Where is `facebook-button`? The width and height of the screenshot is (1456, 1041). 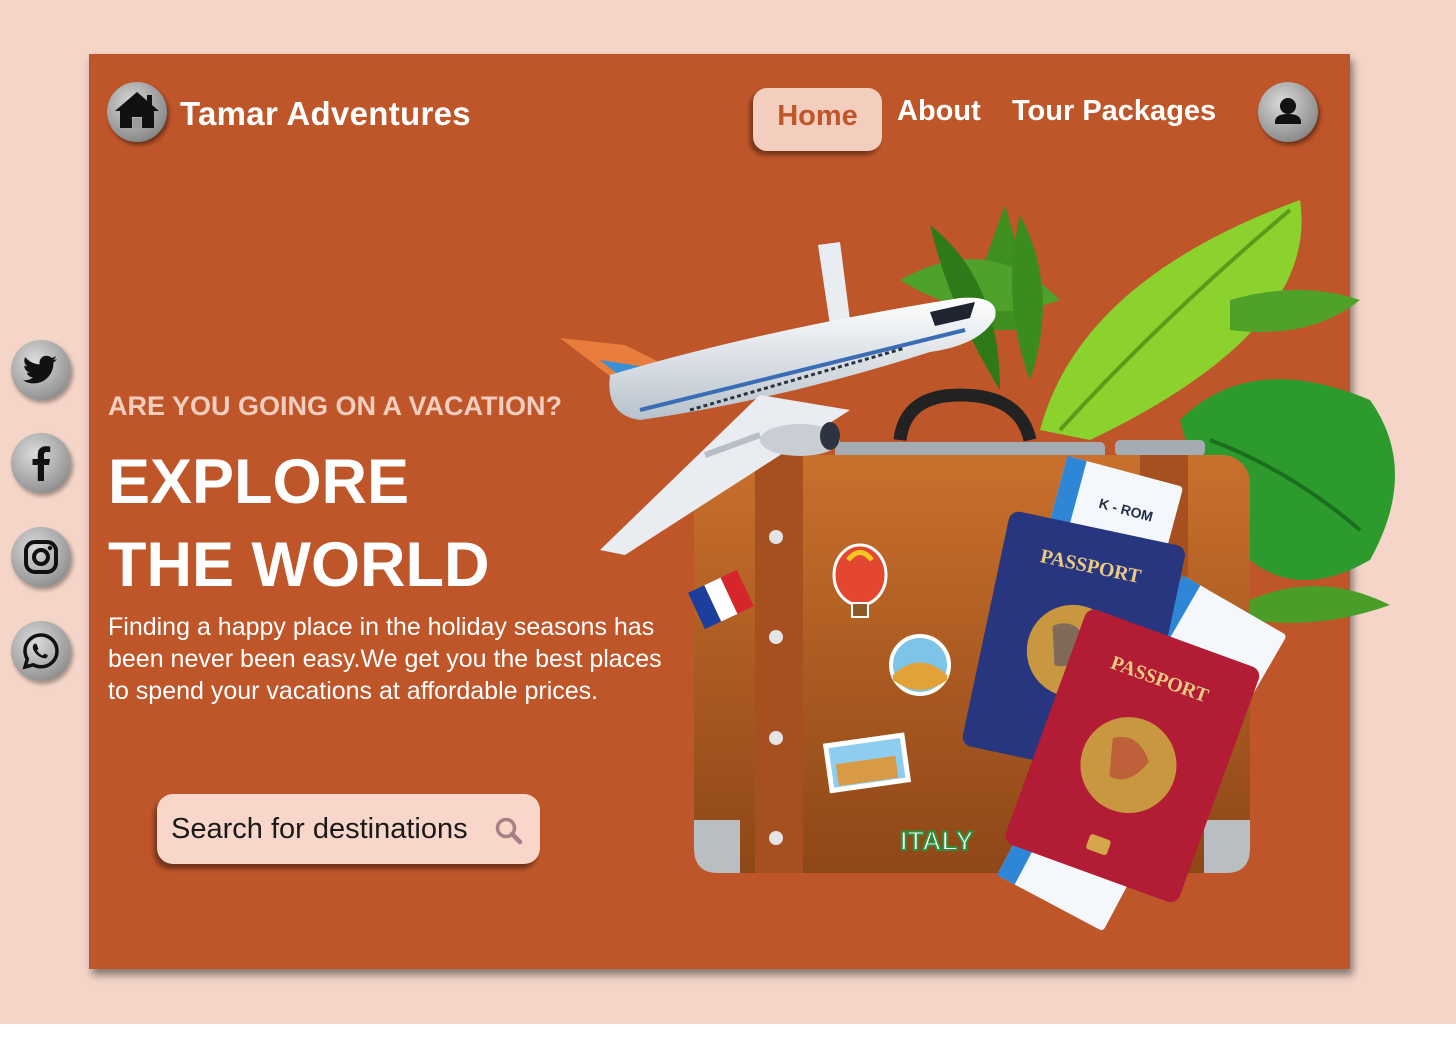 facebook-button is located at coordinates (41, 463).